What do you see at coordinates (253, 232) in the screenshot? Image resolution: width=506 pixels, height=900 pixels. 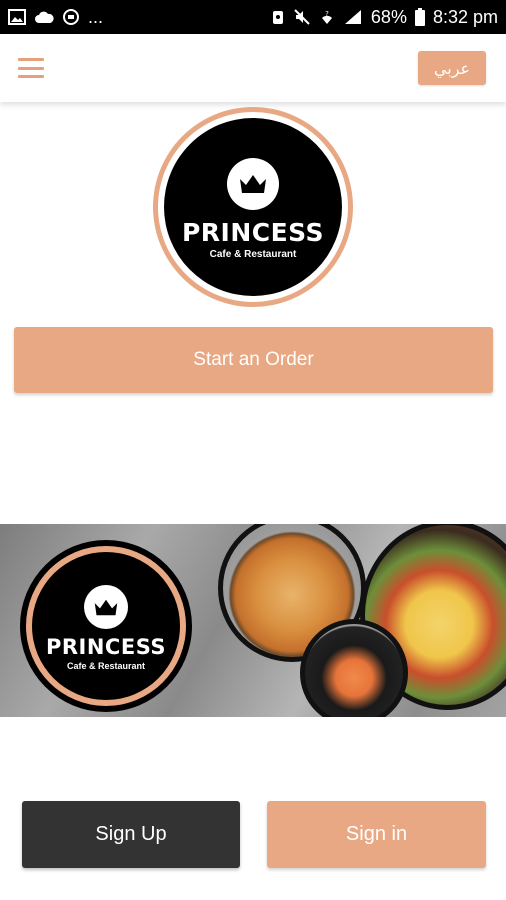 I see `logo-brand-name: PRINCESS` at bounding box center [253, 232].